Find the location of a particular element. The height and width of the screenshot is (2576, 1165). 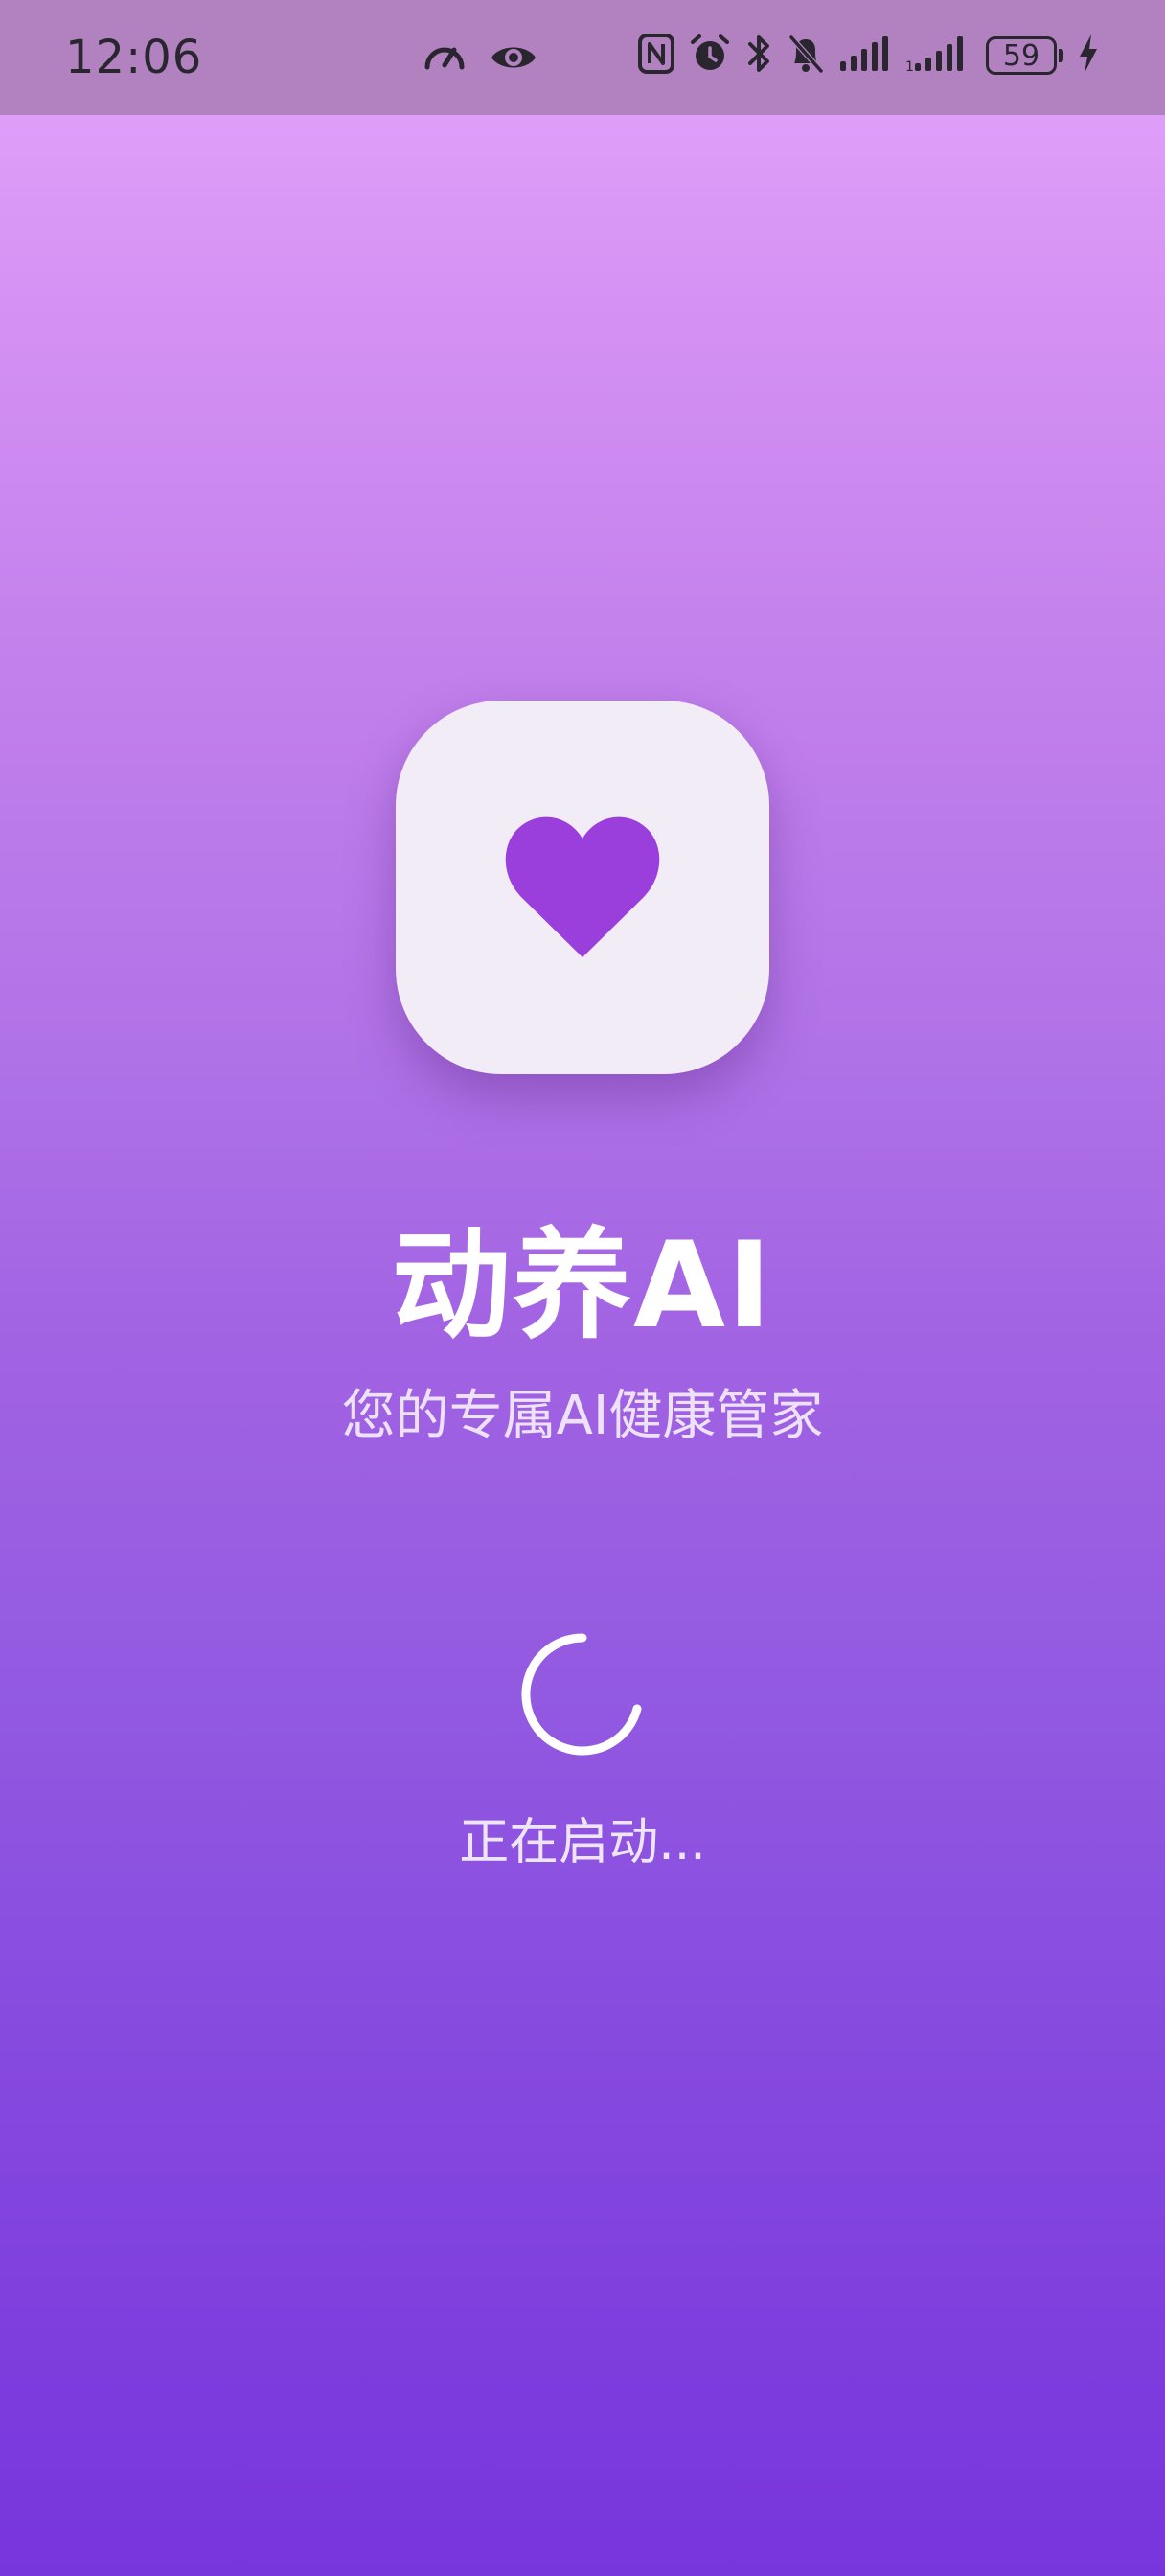

battery-icon: 59 is located at coordinates (1025, 55).